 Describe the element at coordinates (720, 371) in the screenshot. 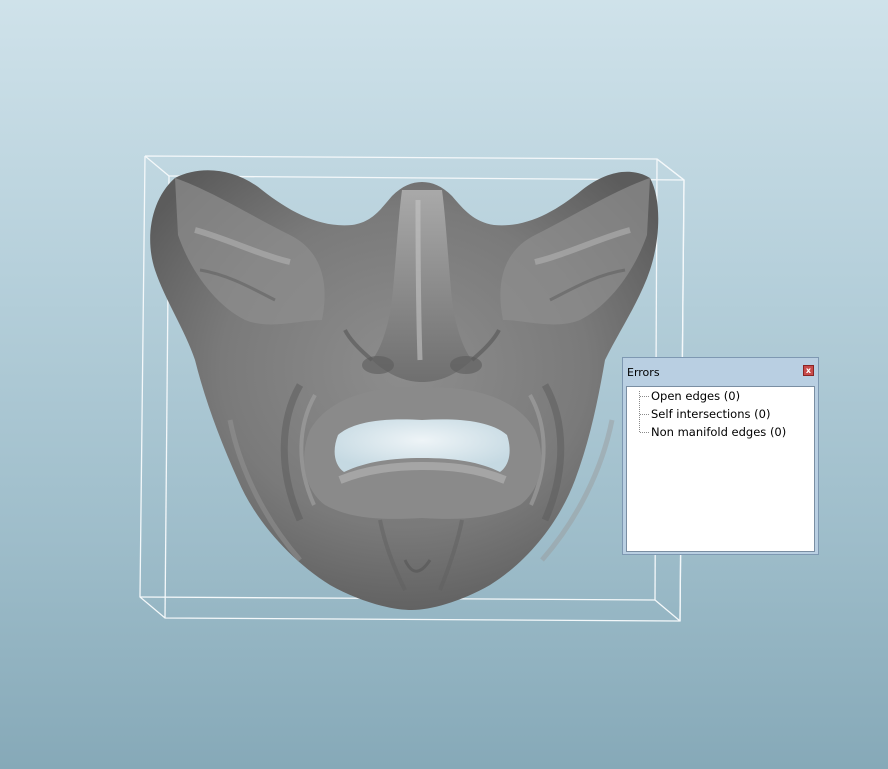

I see `errors-titlebar: Errors x` at that location.